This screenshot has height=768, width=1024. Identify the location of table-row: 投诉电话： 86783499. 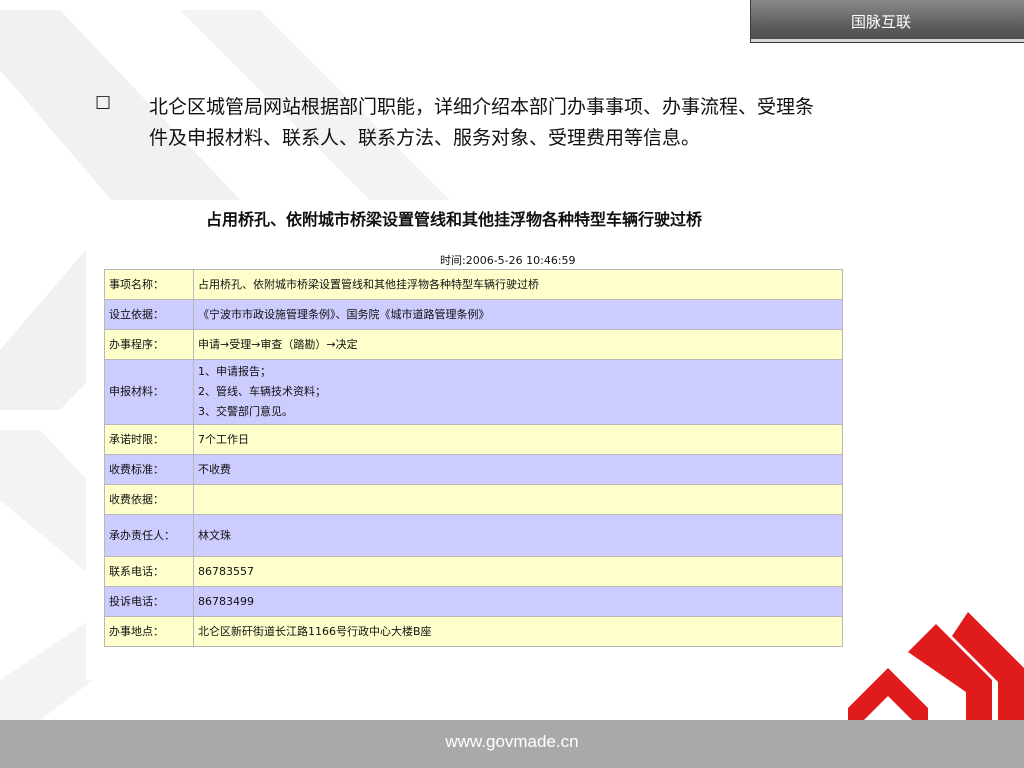
(473, 601).